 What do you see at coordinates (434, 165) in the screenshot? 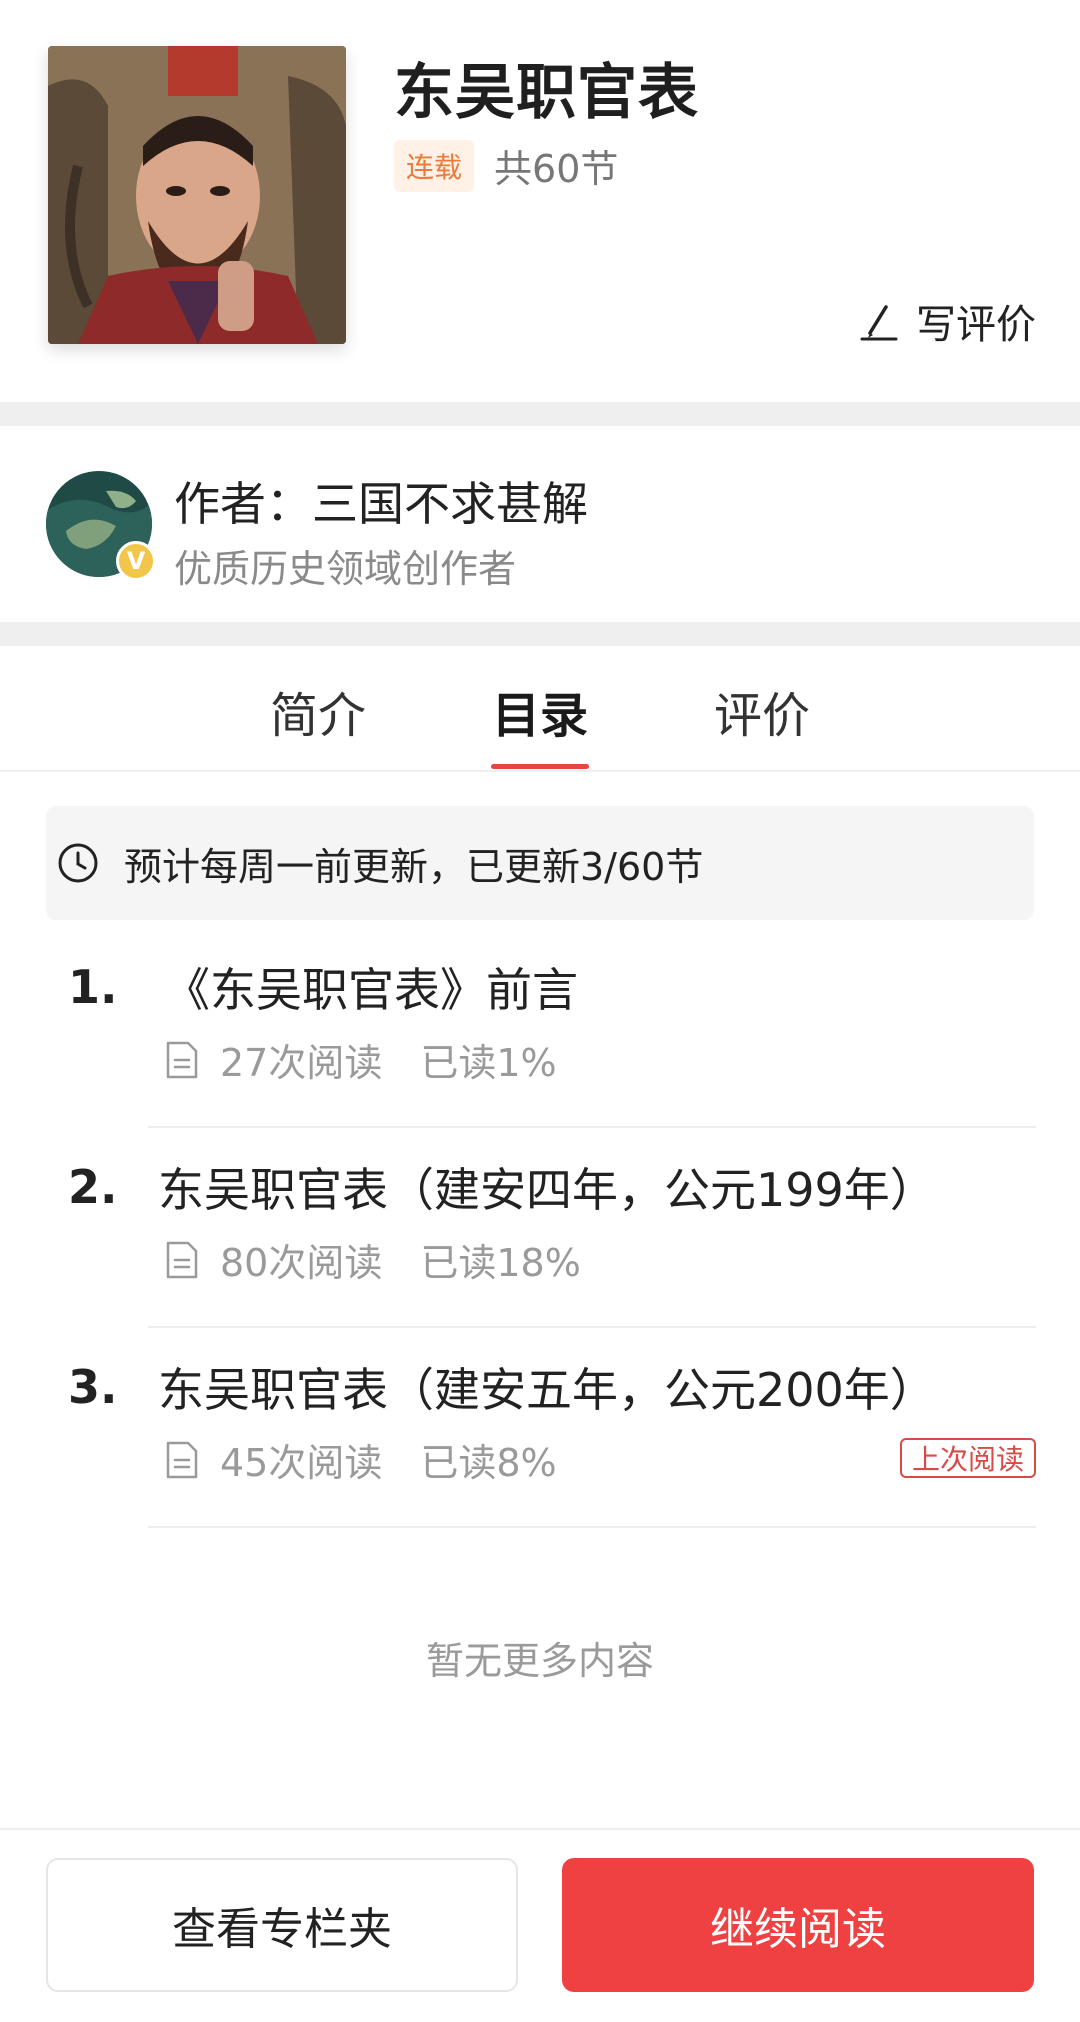
I see `serial-status-badge: 连载` at bounding box center [434, 165].